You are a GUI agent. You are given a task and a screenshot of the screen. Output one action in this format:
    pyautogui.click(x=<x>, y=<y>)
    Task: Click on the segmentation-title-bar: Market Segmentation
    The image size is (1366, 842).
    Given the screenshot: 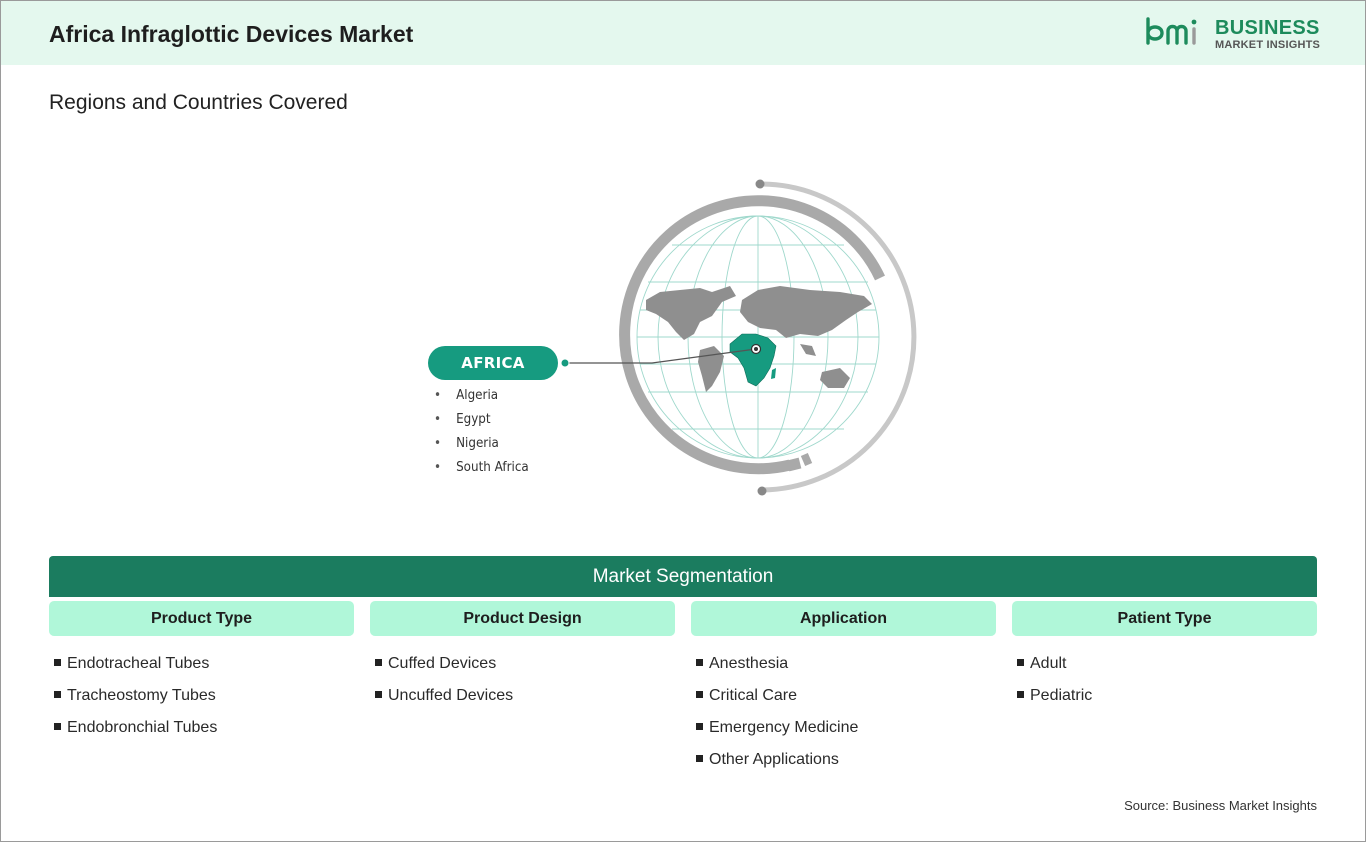 What is the action you would take?
    pyautogui.click(x=683, y=576)
    